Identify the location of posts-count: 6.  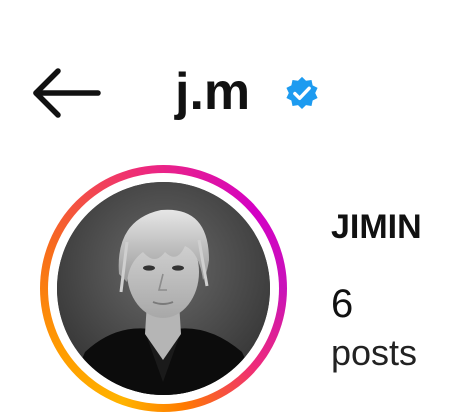
(342, 304).